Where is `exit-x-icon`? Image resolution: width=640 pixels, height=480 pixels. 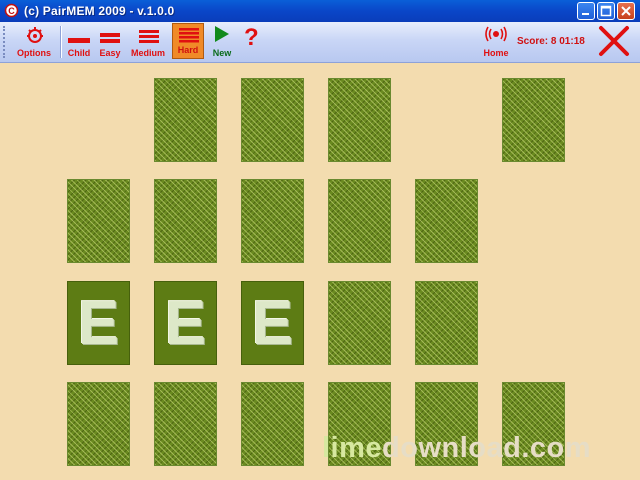 exit-x-icon is located at coordinates (614, 41).